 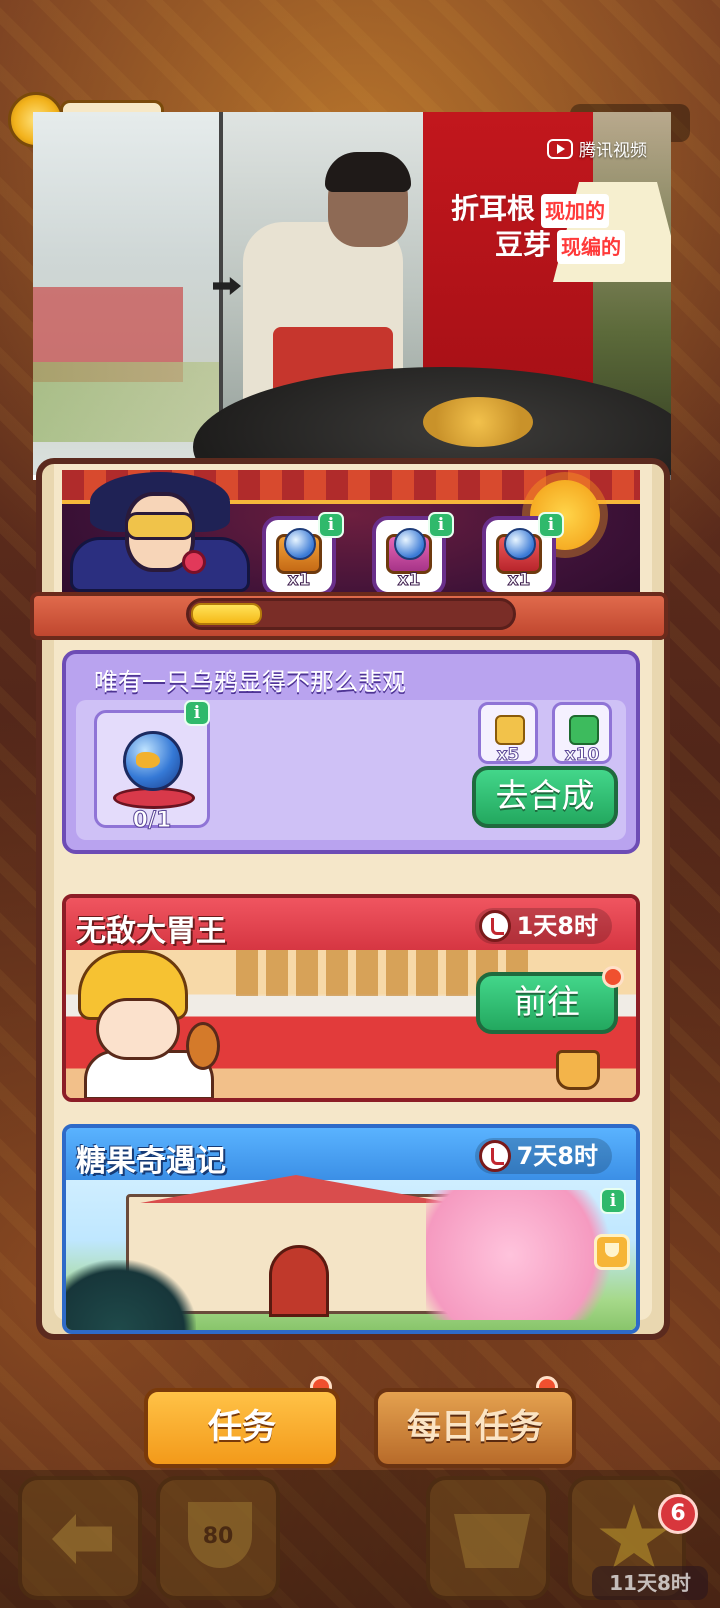 I want to click on synth-card-title: 唯有一只乌鸦显得不那么悲观, so click(x=250, y=682).